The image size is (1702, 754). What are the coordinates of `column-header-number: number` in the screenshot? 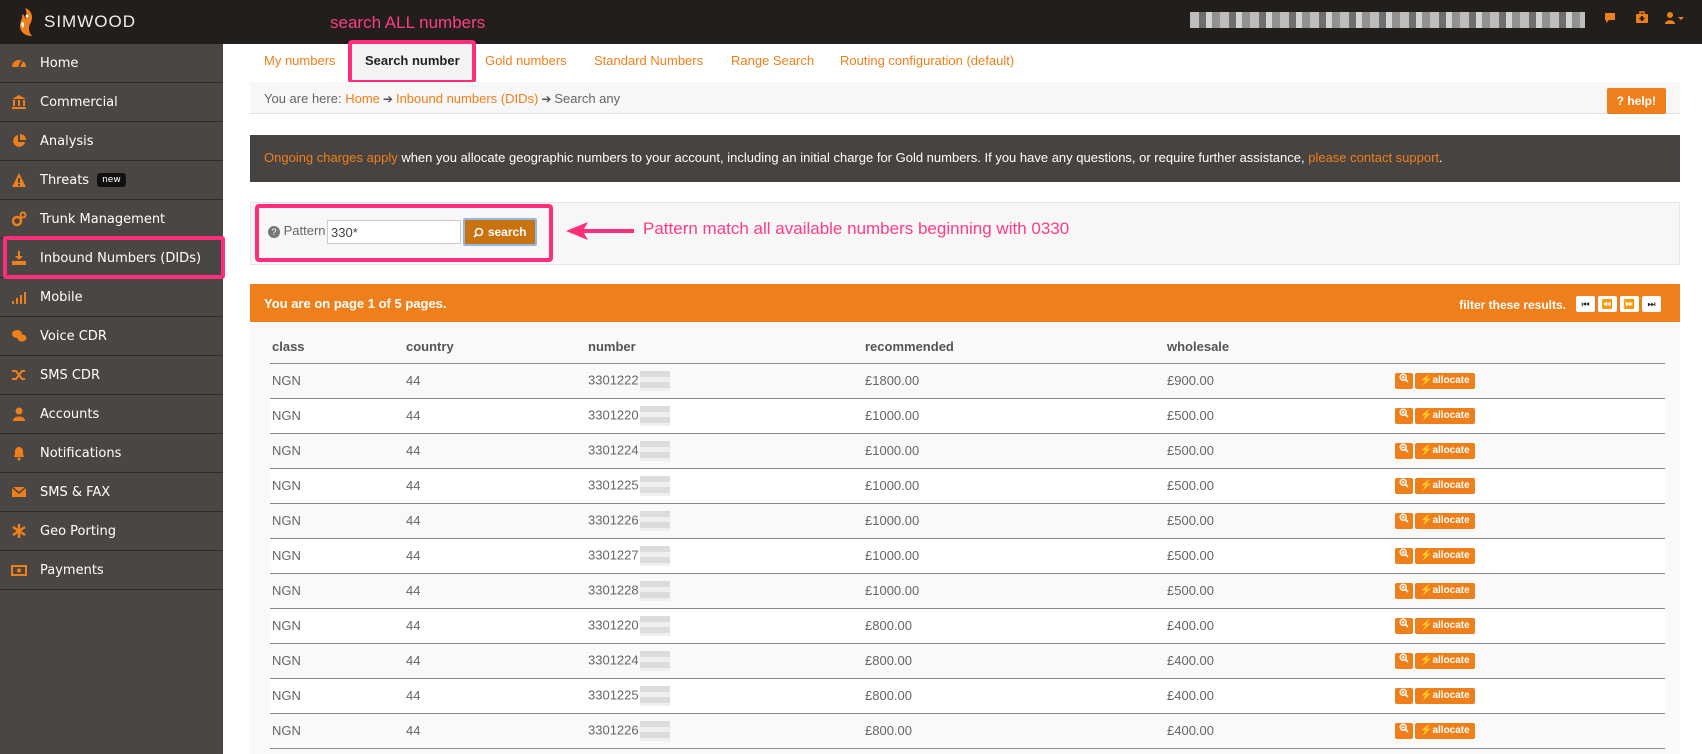 It's located at (726, 347).